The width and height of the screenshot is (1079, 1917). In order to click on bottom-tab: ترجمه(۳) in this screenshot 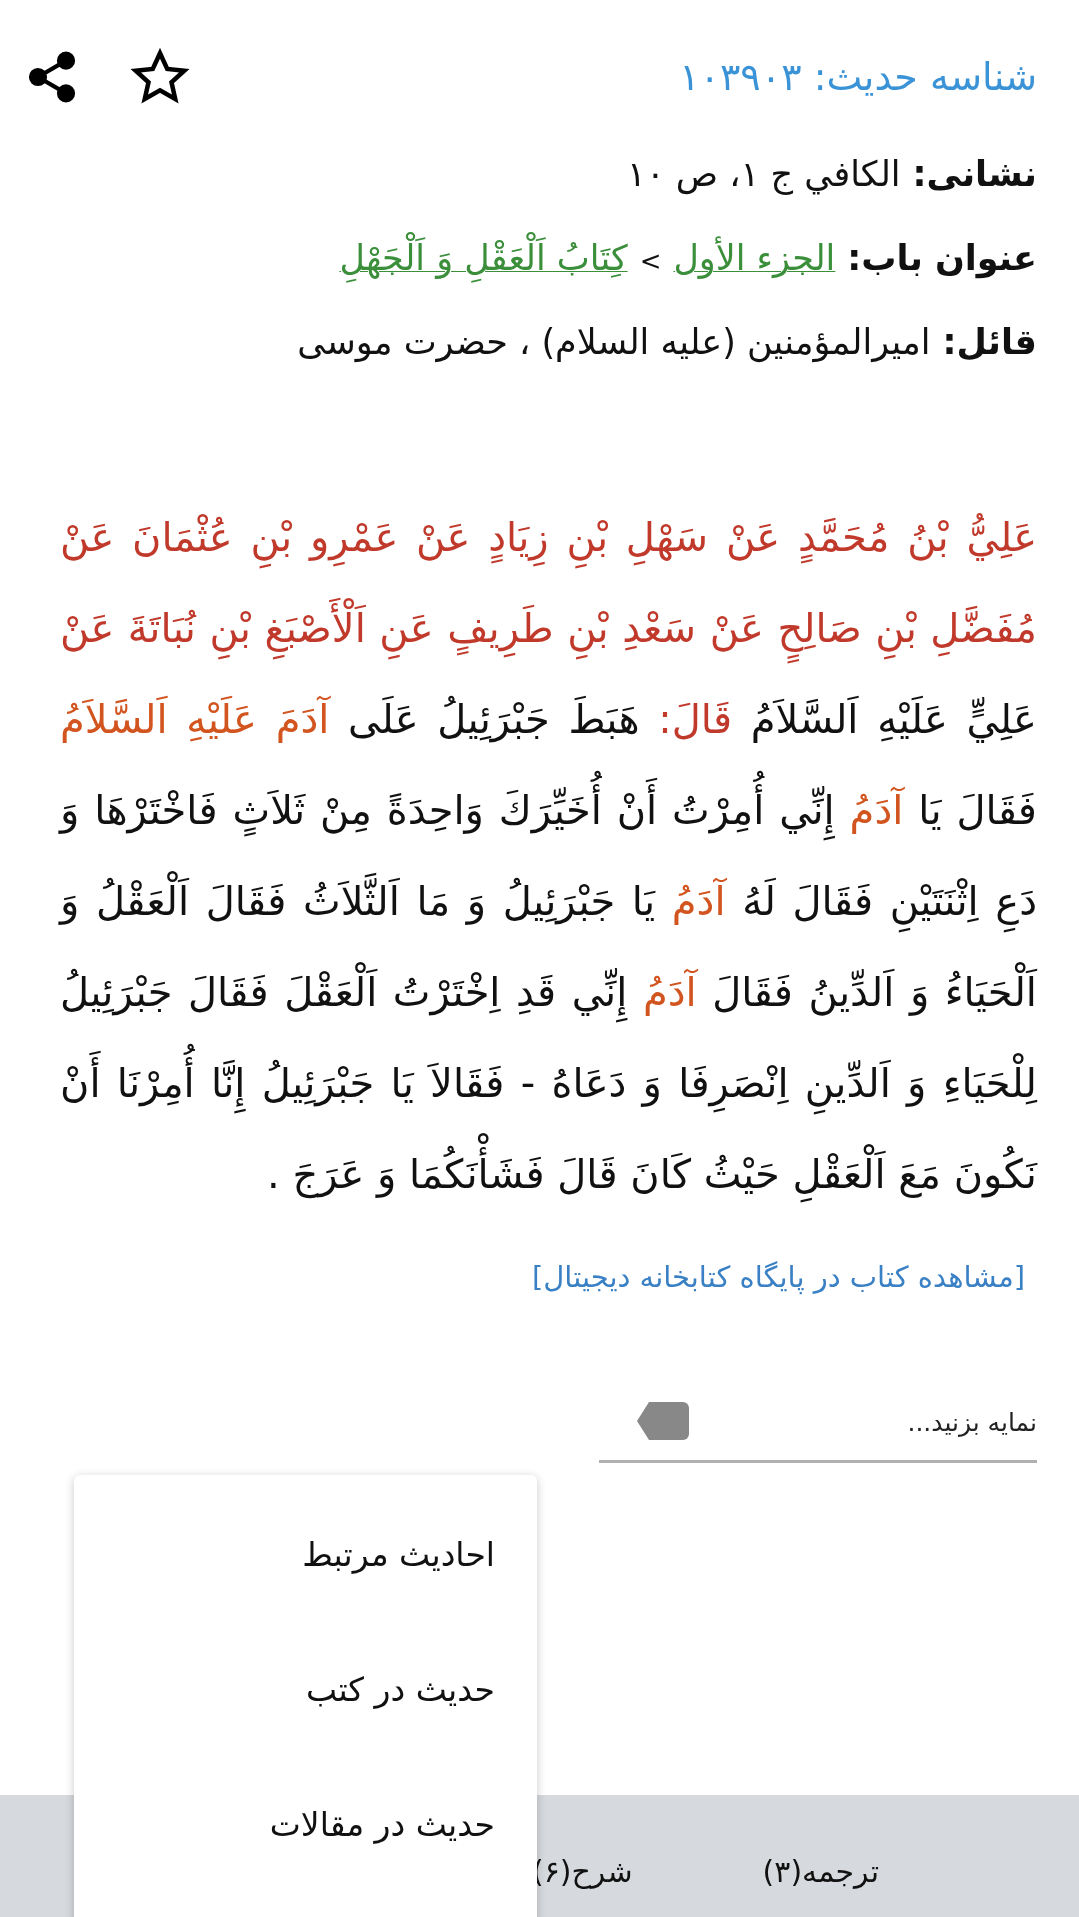, I will do `click(820, 1871)`.